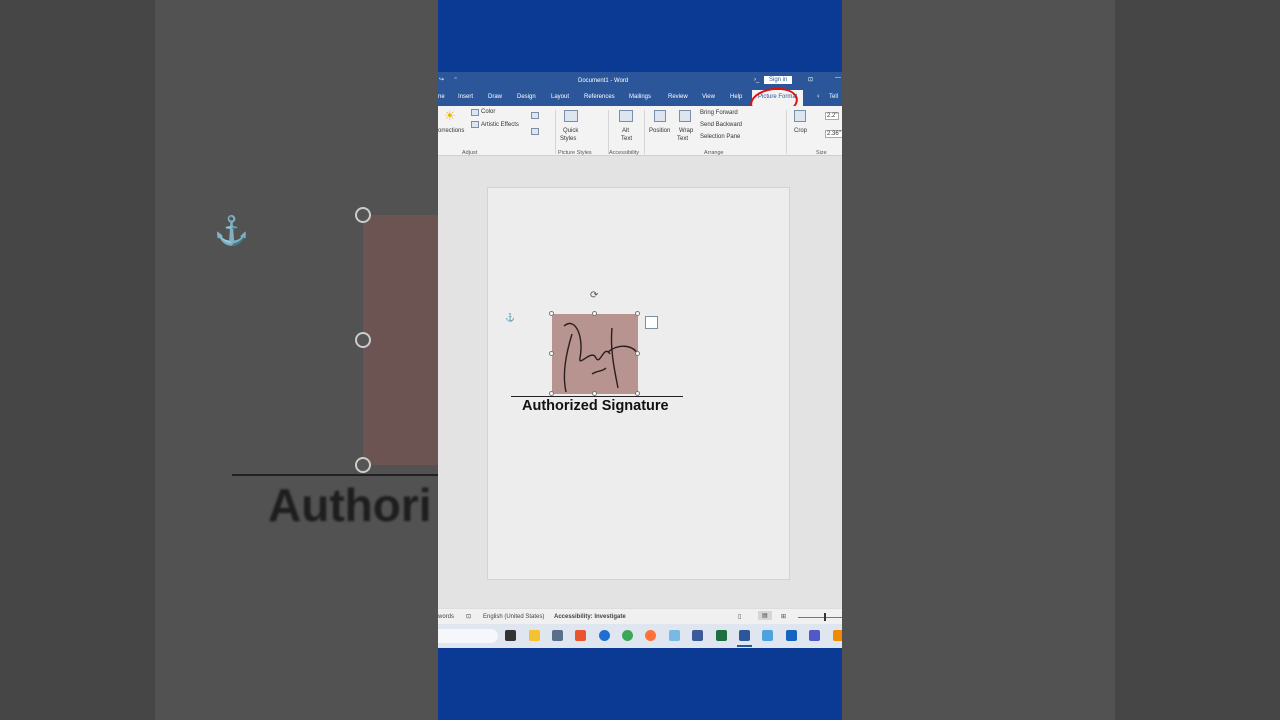 The image size is (1280, 720). Describe the element at coordinates (557, 635) in the screenshot. I see `calculator-icon` at that location.